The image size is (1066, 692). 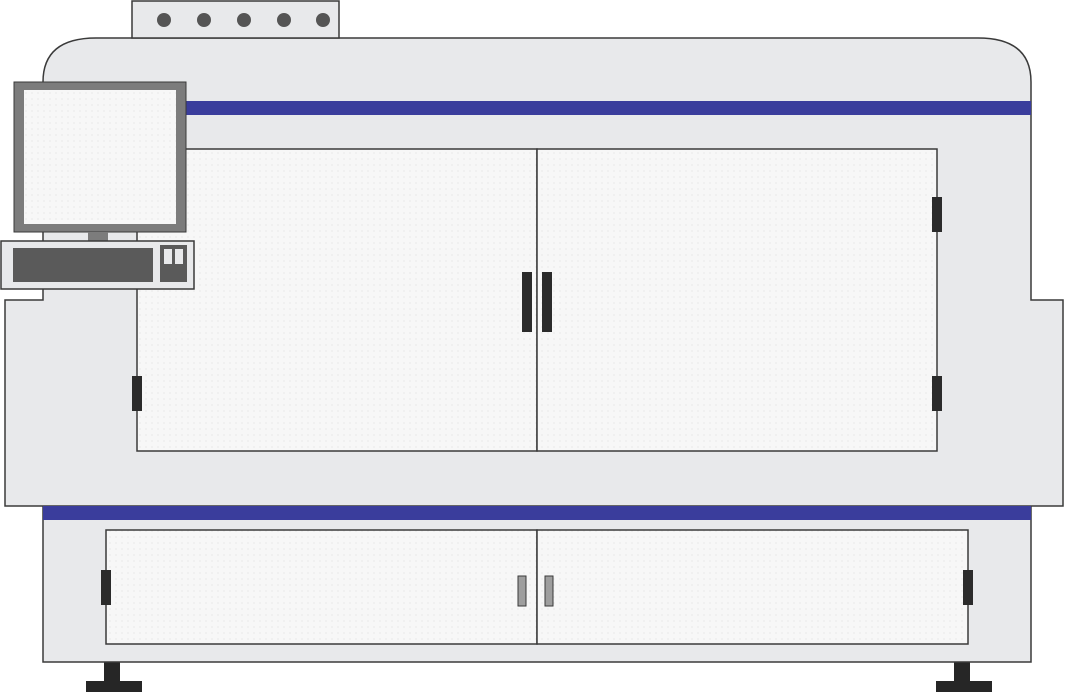 I want to click on upper-left-hinge, so click(x=137, y=393).